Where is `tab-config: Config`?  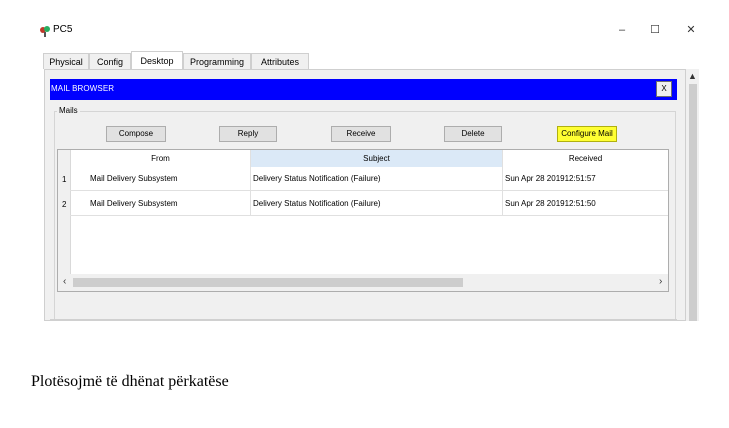 tab-config: Config is located at coordinates (110, 61).